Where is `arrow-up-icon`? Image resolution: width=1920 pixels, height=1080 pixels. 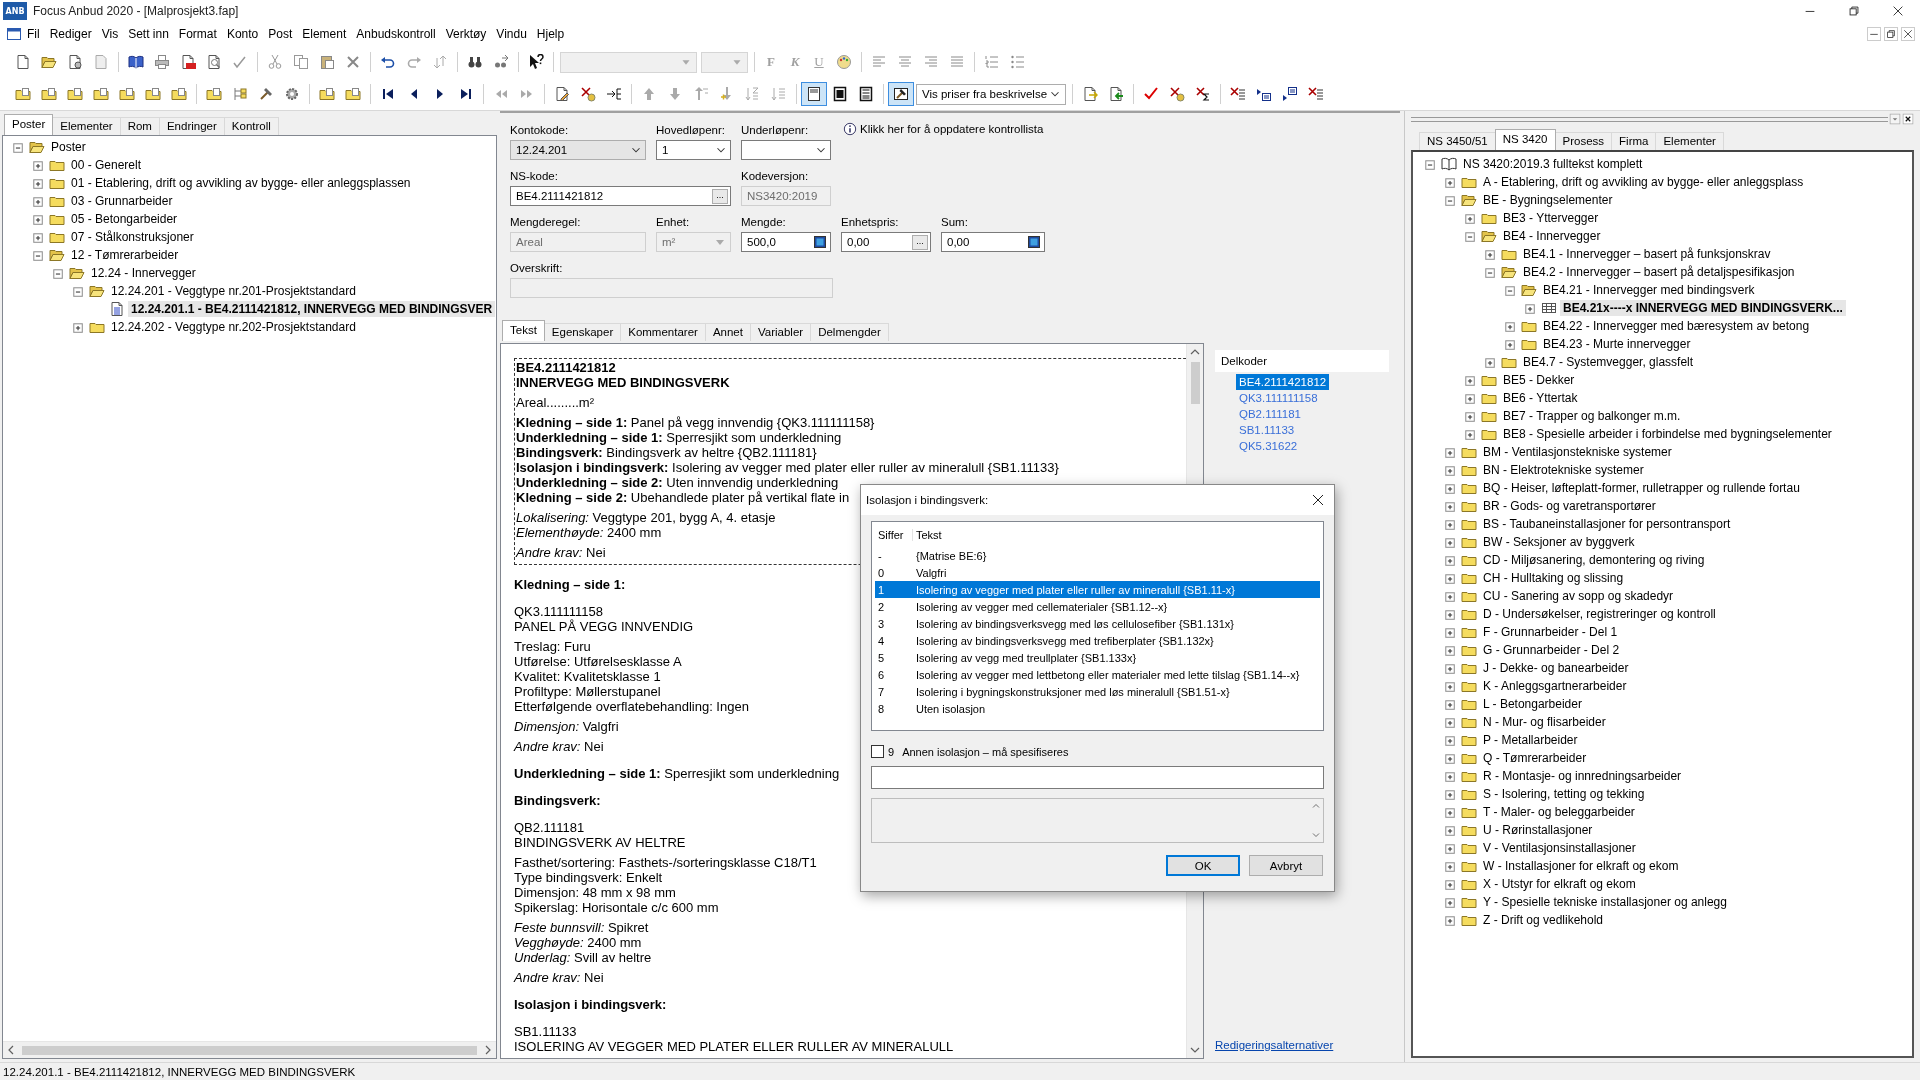
arrow-up-icon is located at coordinates (649, 94).